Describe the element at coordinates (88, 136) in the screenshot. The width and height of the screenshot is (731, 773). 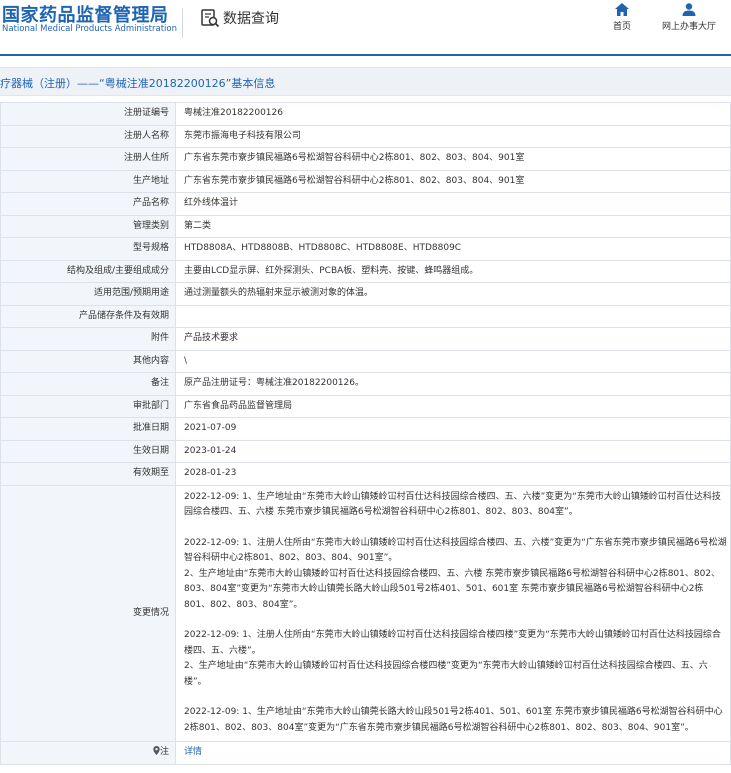
I see `row-label: 注册人名称` at that location.